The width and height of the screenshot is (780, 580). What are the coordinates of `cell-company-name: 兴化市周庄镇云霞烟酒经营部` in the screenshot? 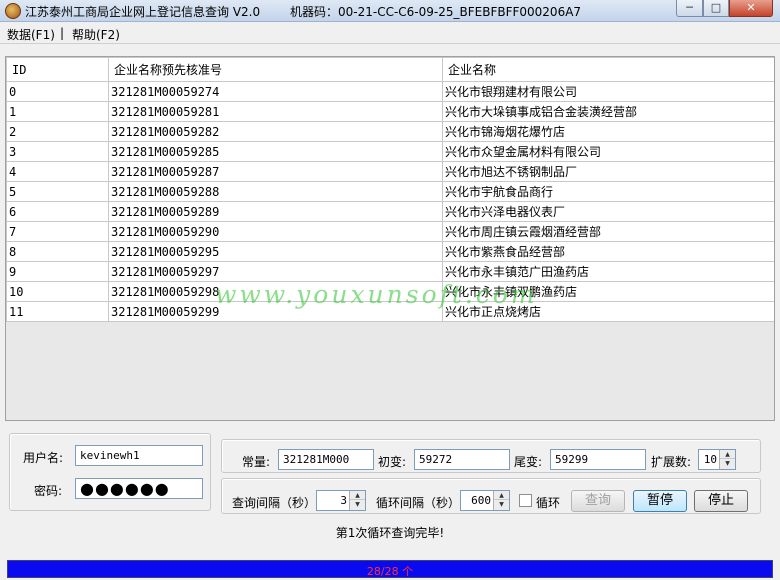 It's located at (608, 231).